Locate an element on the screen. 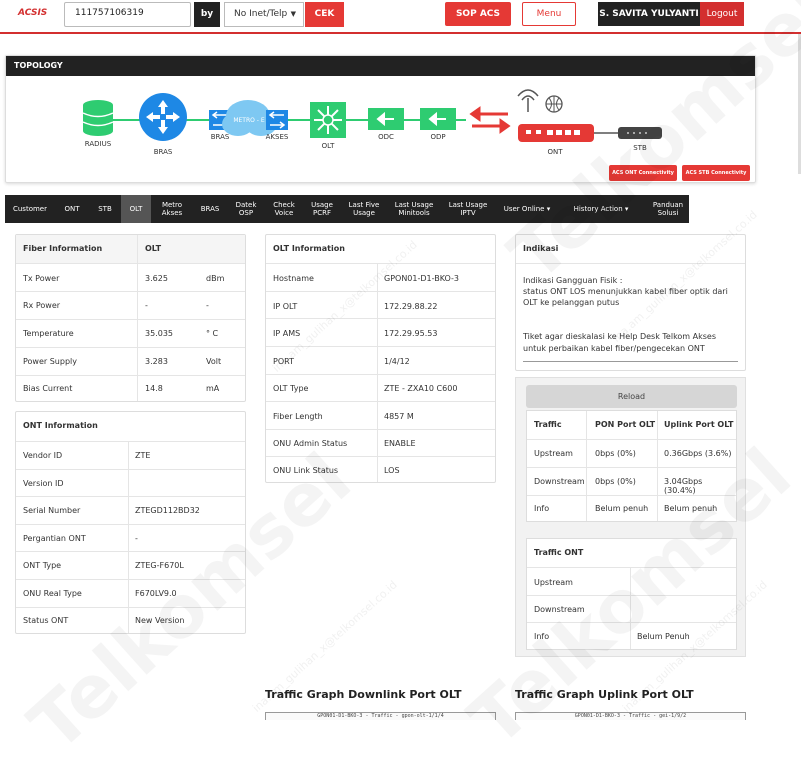  olt-row: IP AMS 172.29.95.53 is located at coordinates (380, 332).